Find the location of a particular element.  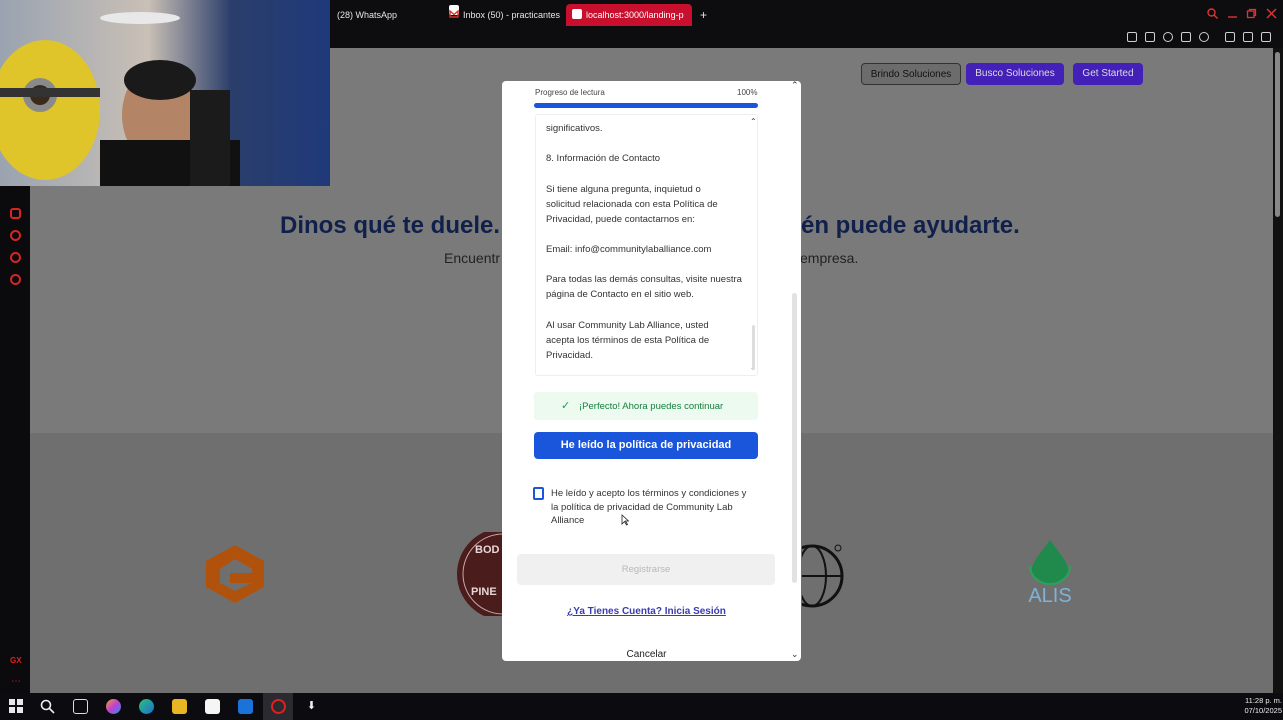

register-button: Registrarse is located at coordinates (646, 569).